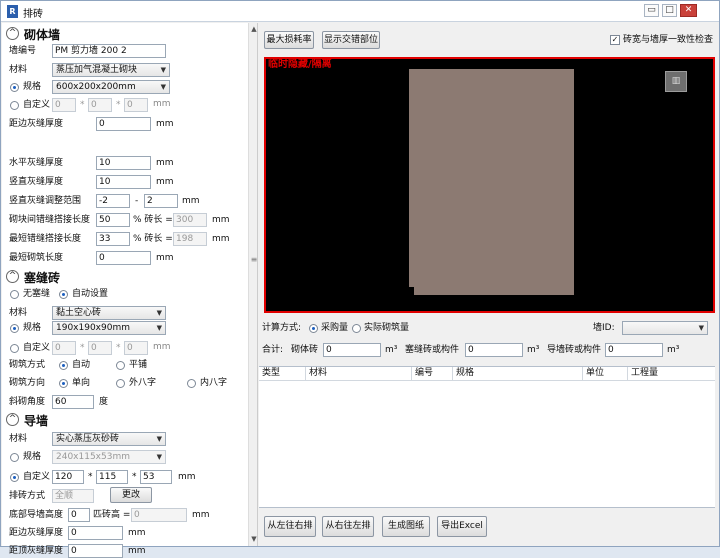  I want to click on left-to-right-button: 从左往右排, so click(290, 526).